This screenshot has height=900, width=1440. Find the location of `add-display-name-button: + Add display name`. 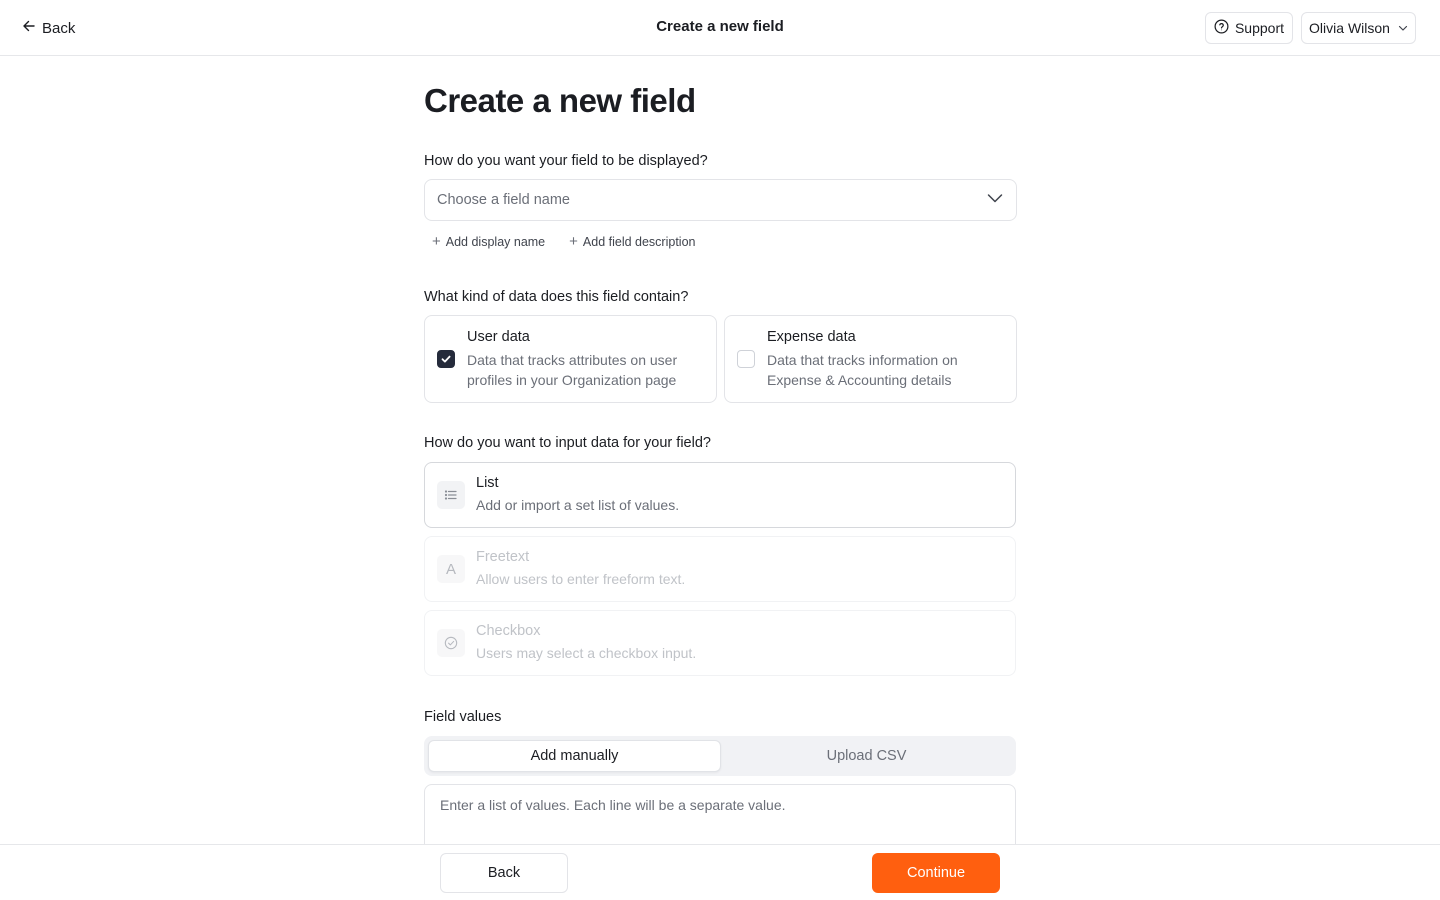

add-display-name-button: + Add display name is located at coordinates (488, 241).